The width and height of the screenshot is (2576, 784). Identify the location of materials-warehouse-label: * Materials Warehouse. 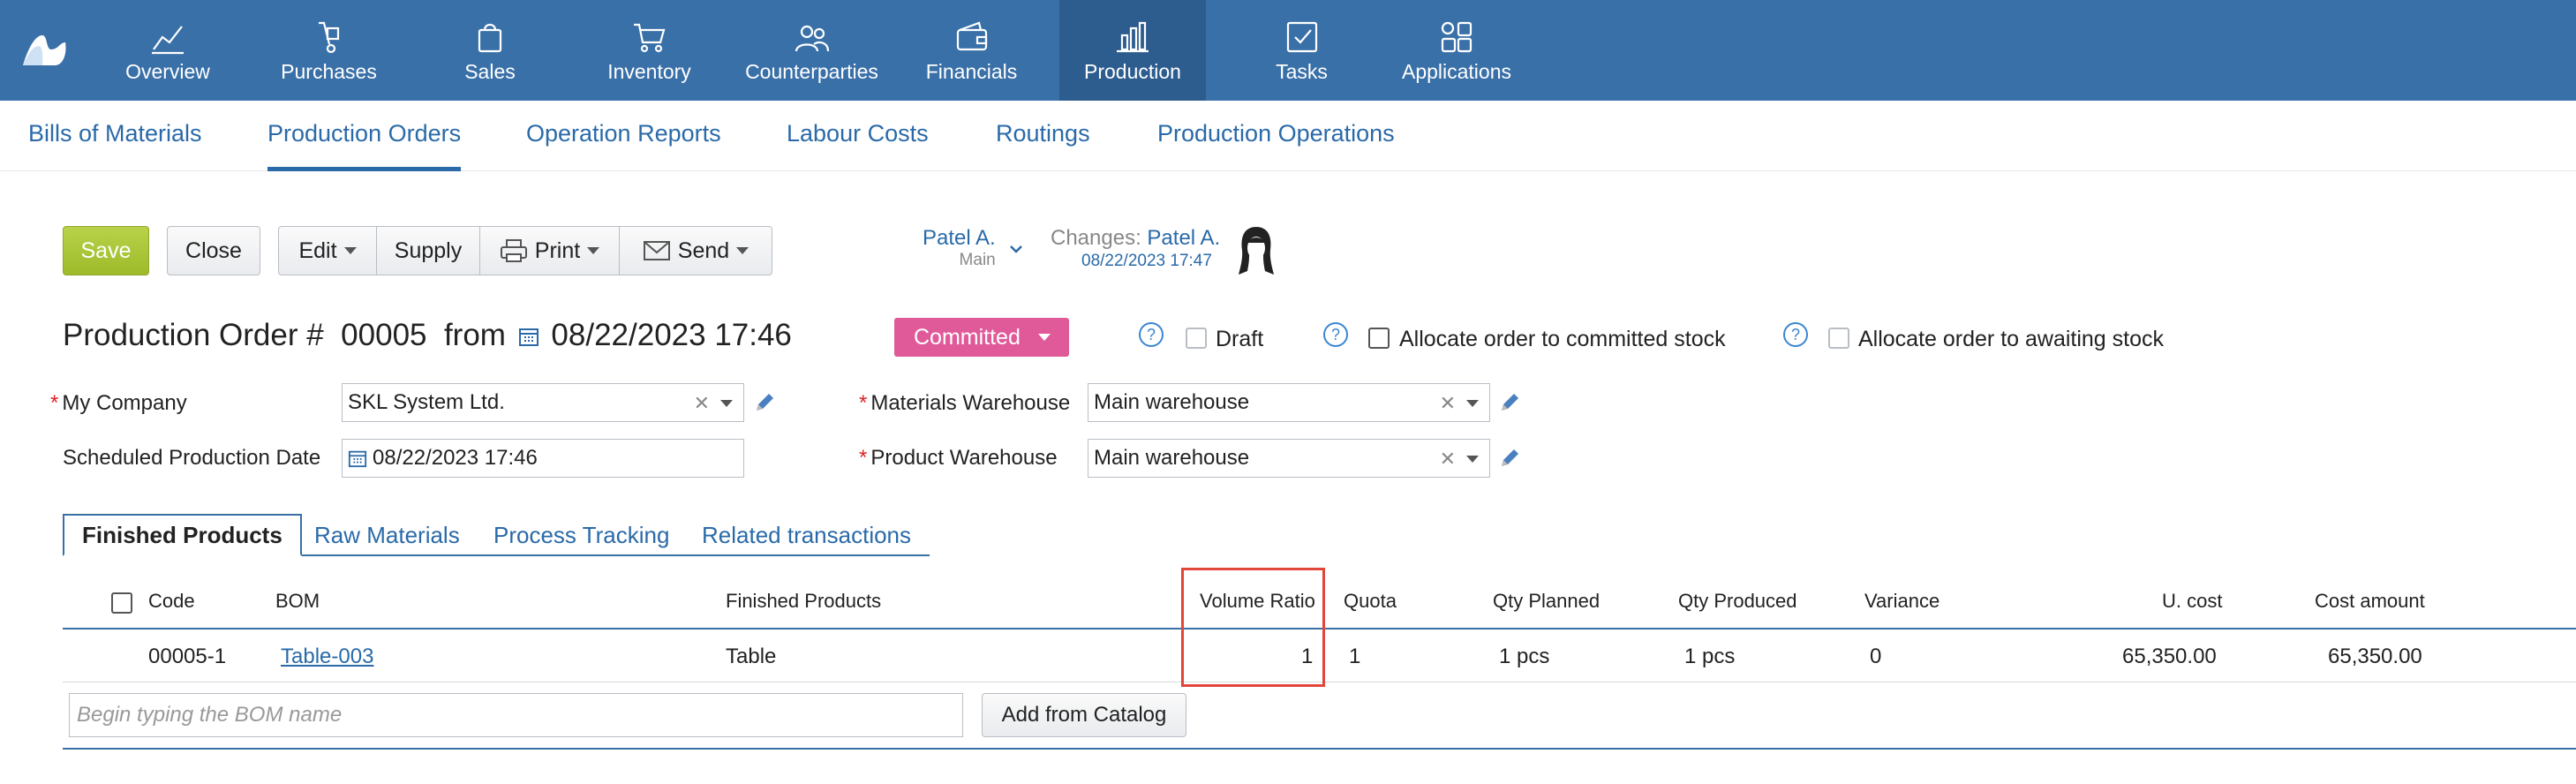
(965, 403).